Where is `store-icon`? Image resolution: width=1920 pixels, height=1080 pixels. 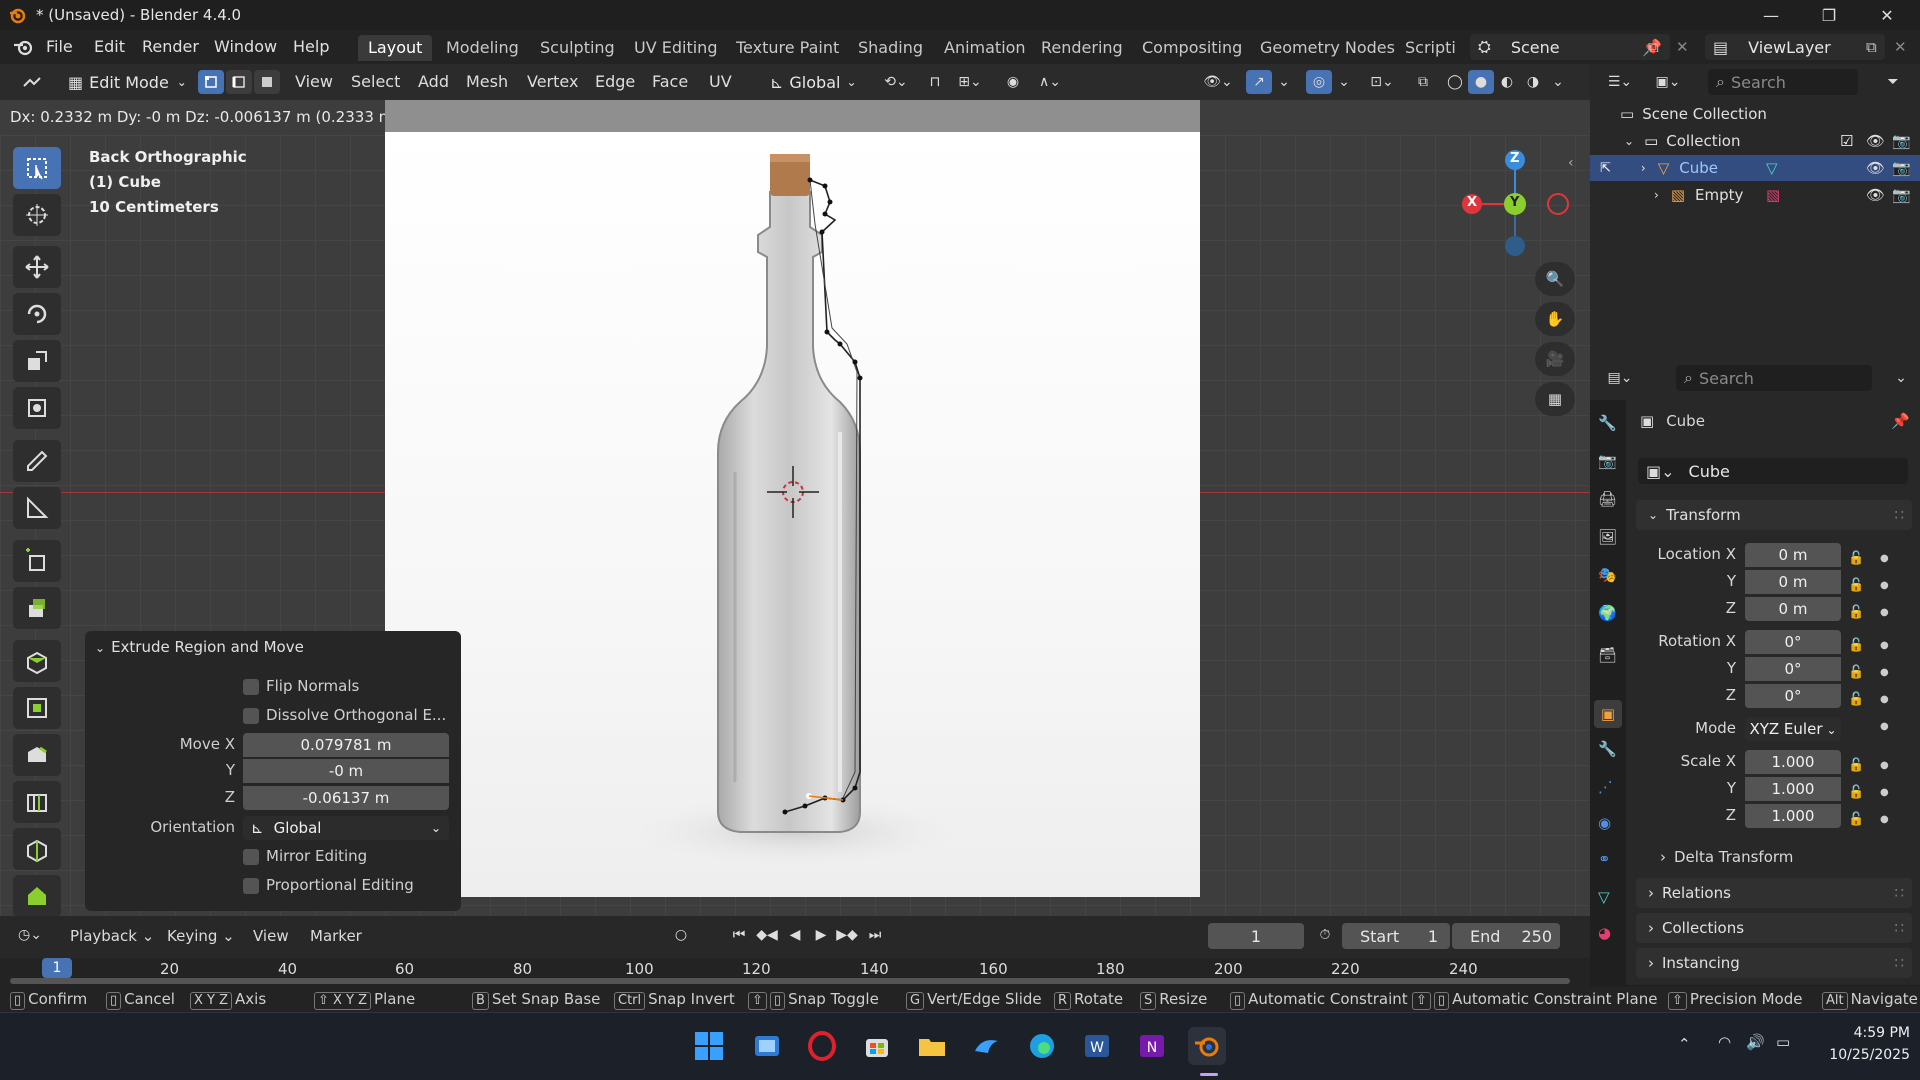 store-icon is located at coordinates (877, 1046).